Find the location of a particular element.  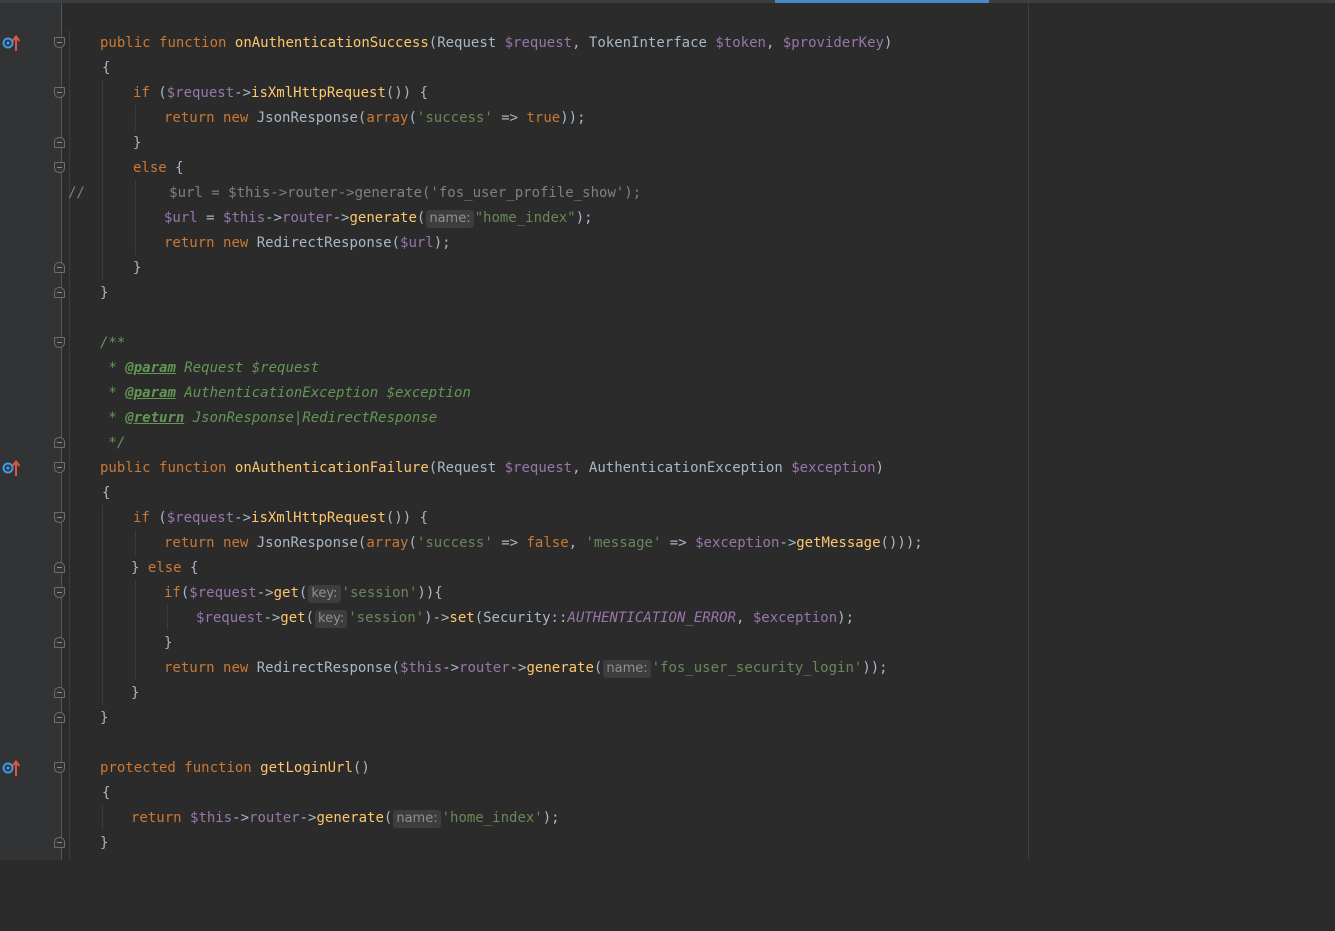

editor-tab-bar is located at coordinates (667, 1).